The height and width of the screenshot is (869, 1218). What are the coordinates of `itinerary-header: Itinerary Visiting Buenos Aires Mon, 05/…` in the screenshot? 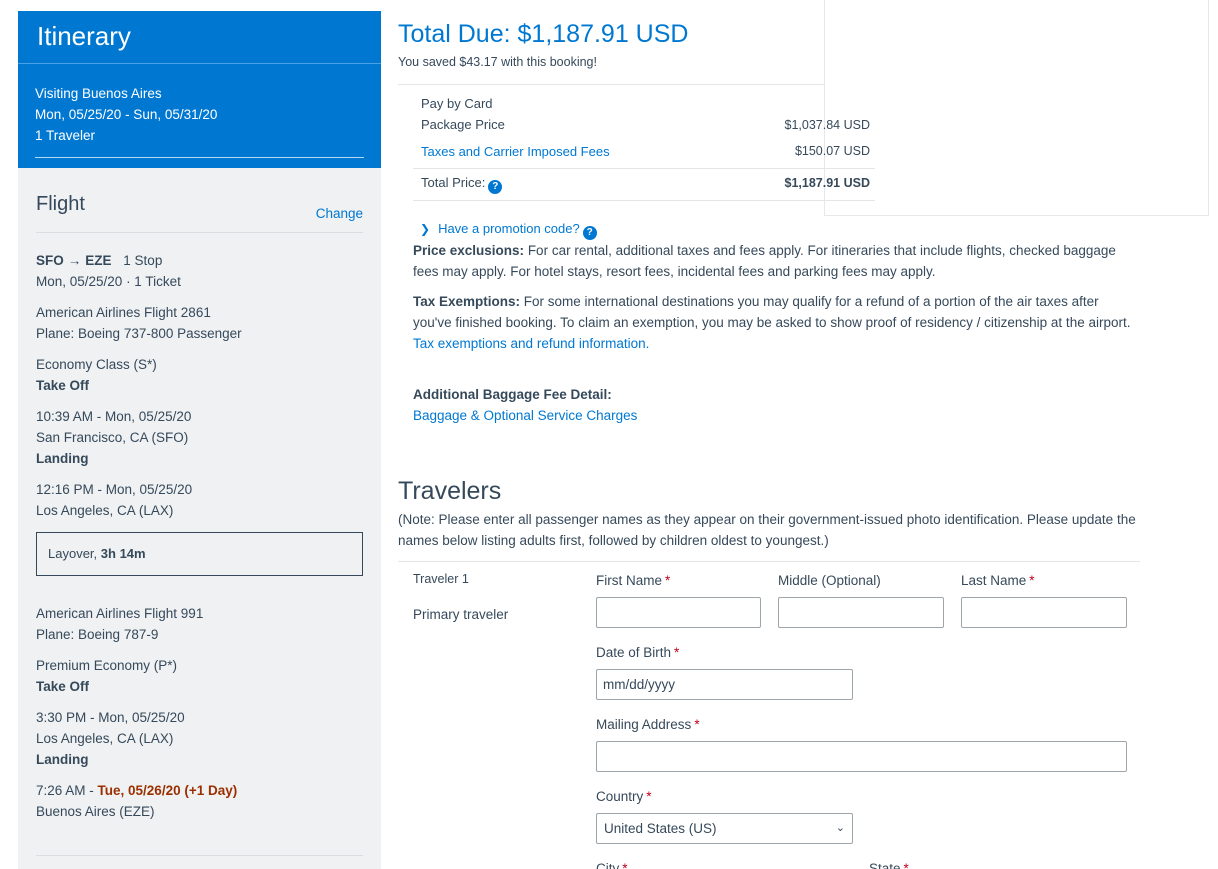 It's located at (199, 89).